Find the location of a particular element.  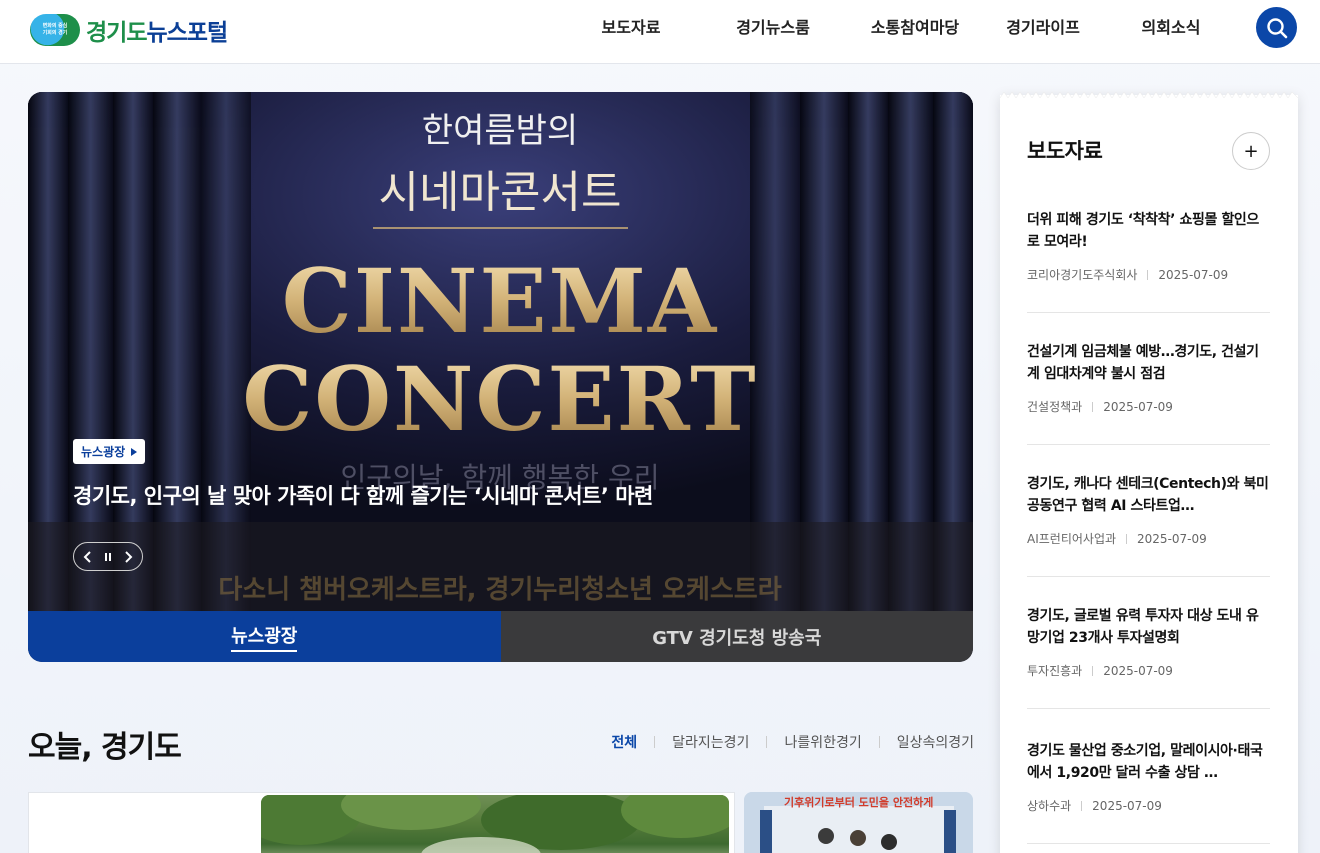

logo-emblem: 변화의 중심 기회의 경기 is located at coordinates (55, 30).